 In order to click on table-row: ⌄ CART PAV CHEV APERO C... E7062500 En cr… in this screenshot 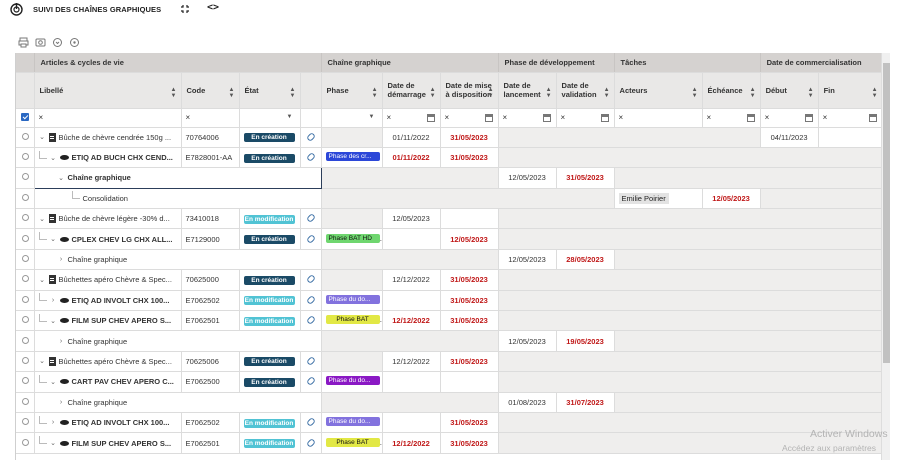, I will do `click(448, 382)`.